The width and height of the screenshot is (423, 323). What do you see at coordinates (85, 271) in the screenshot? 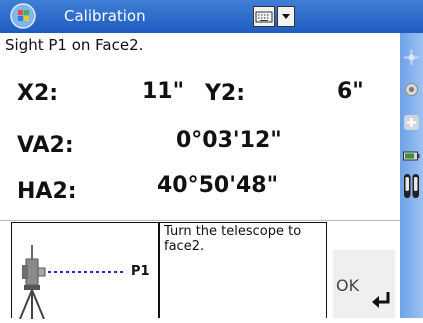
I see `telescope-diagram: P1` at bounding box center [85, 271].